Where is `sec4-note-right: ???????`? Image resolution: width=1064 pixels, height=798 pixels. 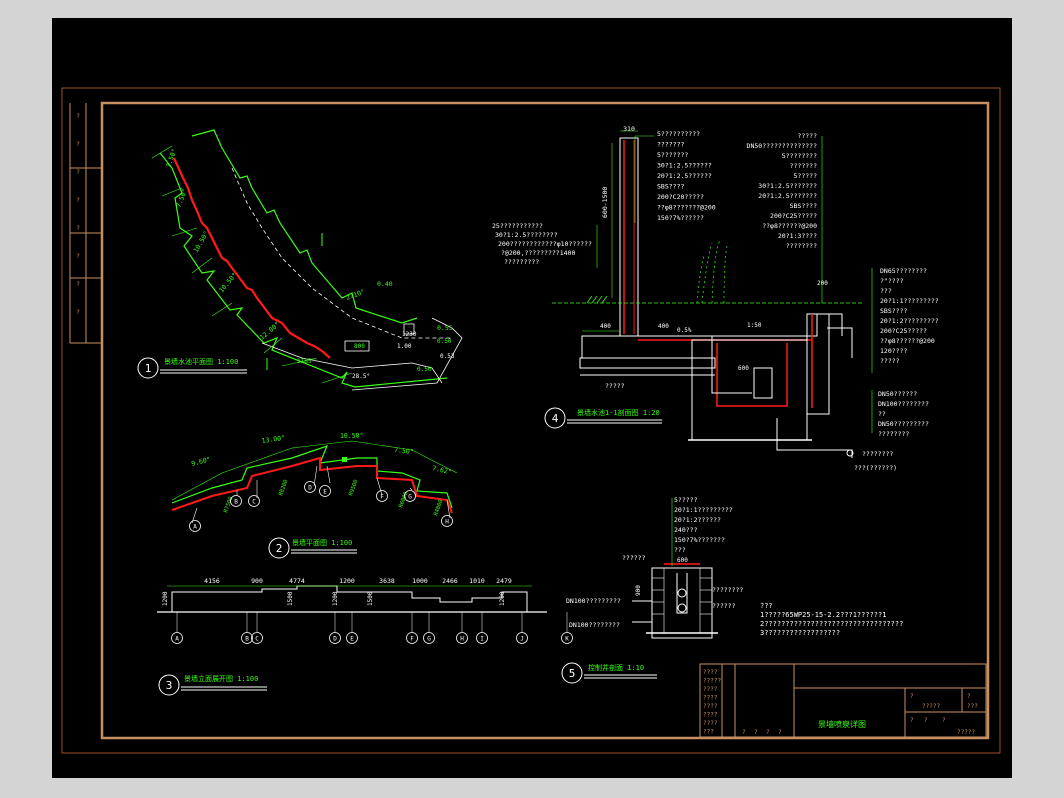
sec4-note-right: ??????? is located at coordinates (803, 166).